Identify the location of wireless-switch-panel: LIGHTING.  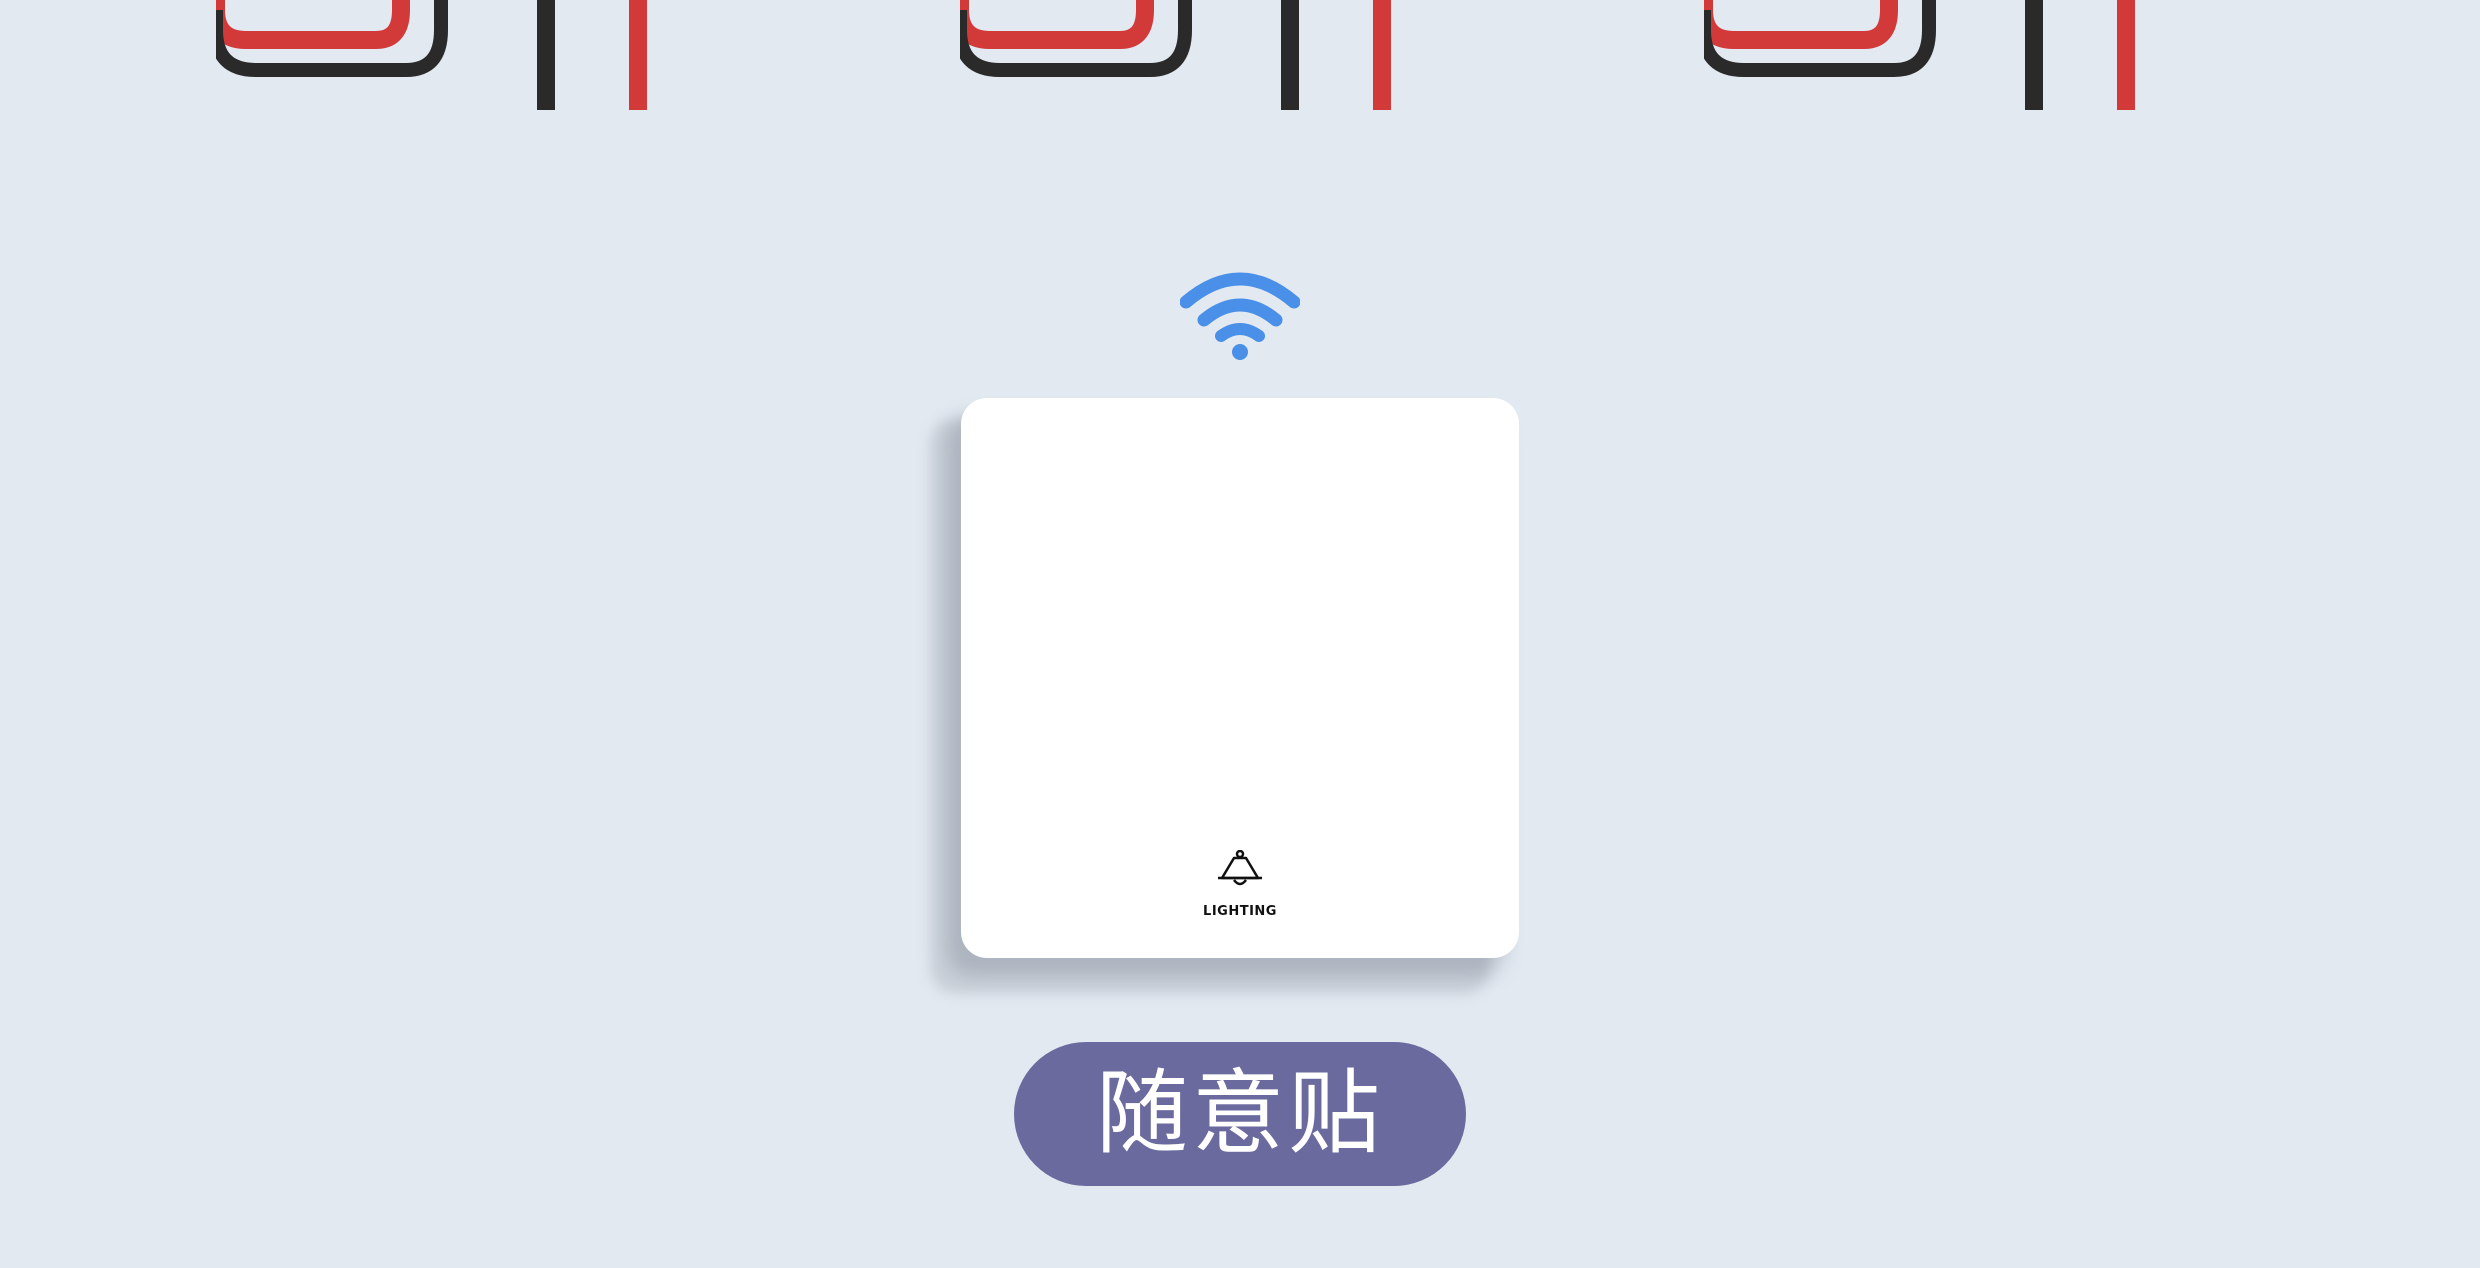
(1240, 678).